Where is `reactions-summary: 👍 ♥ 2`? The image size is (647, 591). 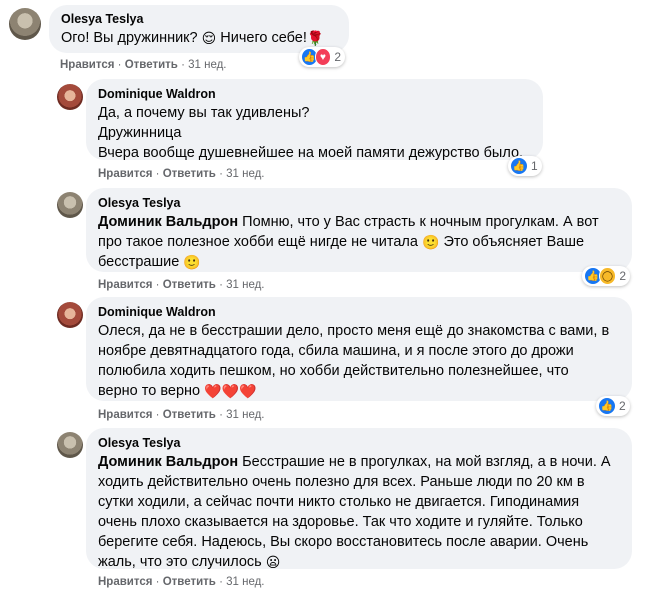 reactions-summary: 👍 ♥ 2 is located at coordinates (322, 57).